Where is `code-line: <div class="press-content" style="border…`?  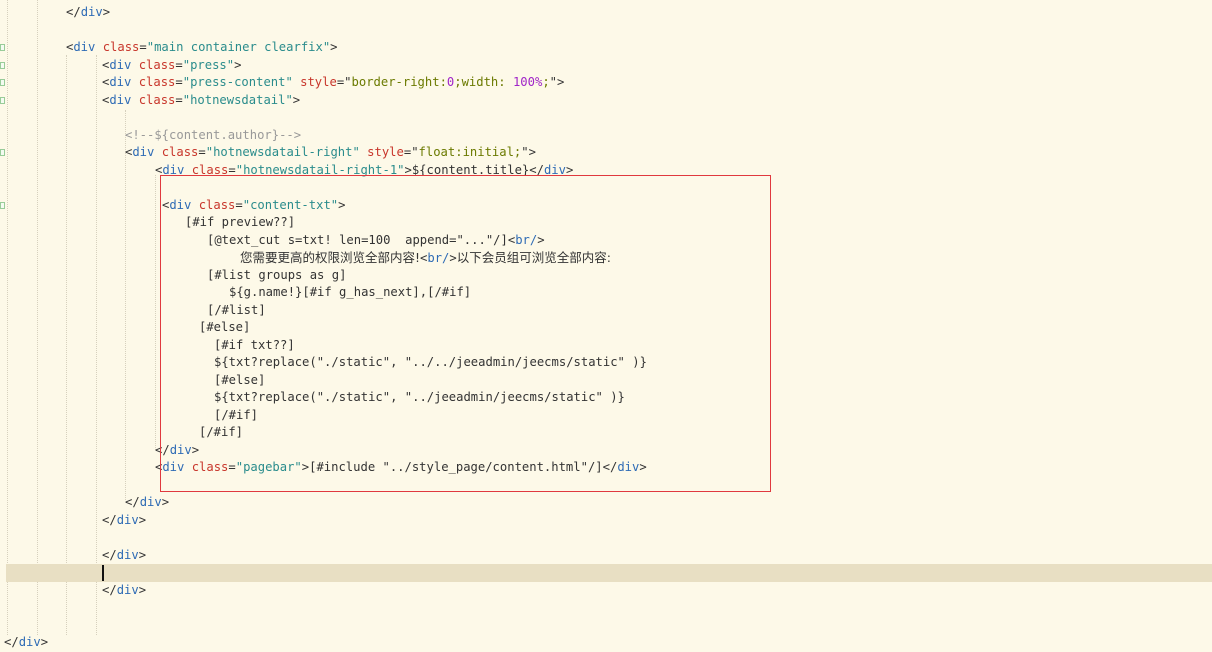
code-line: <div class="press-content" style="border… is located at coordinates (333, 83).